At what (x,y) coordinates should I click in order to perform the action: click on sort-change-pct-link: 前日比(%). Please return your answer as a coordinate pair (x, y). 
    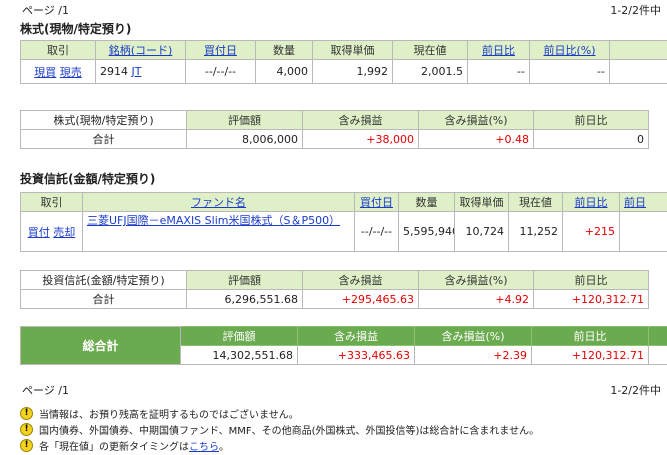
    Looking at the image, I should click on (569, 50).